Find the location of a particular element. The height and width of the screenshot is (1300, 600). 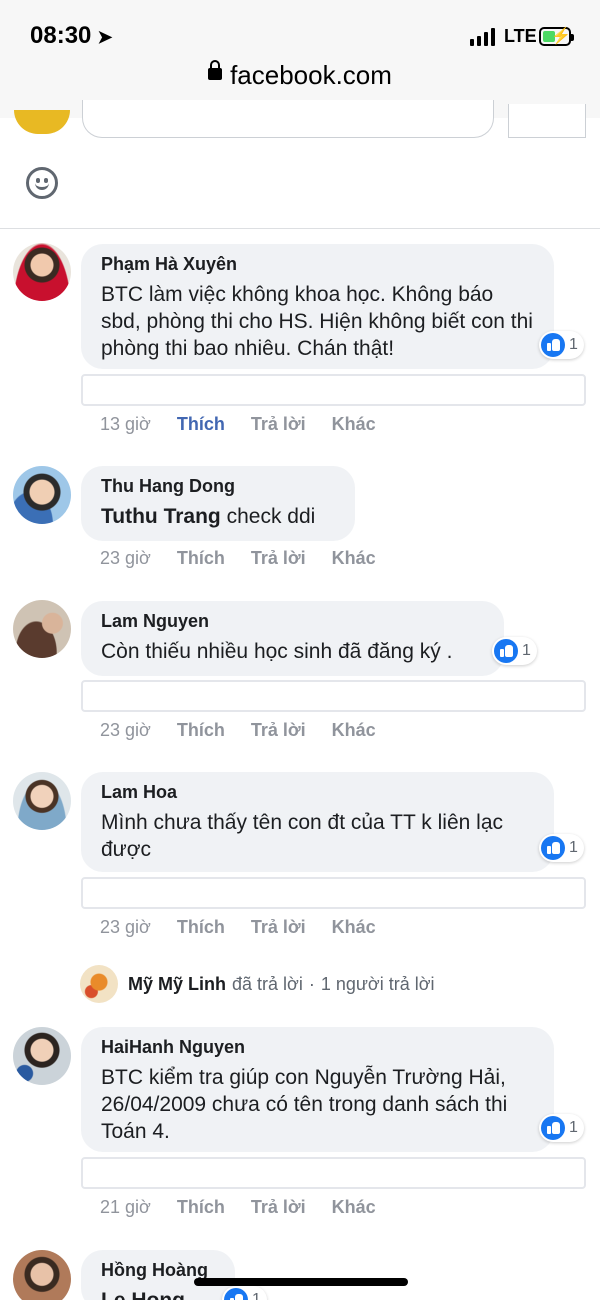

comment-bubble: Thu Hang Dong Tuthu Trang check ddi is located at coordinates (218, 503).